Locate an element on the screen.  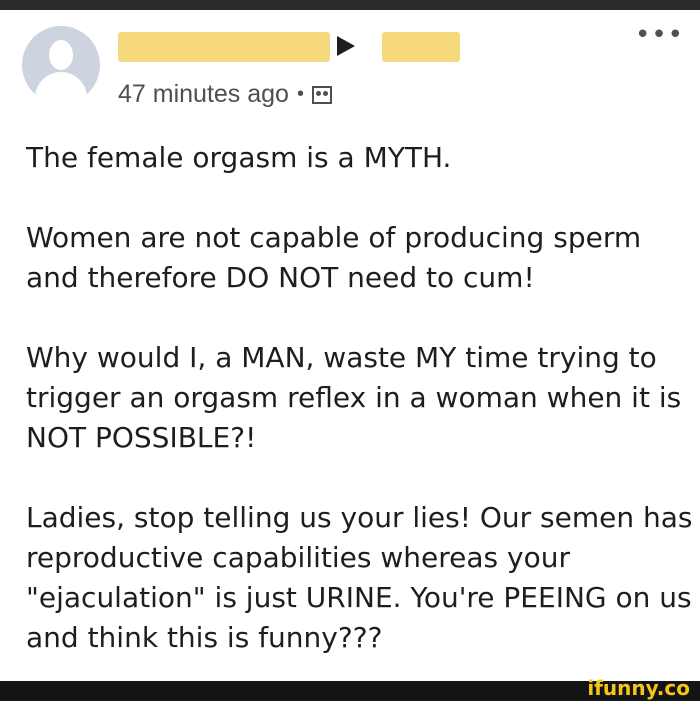
post-paragraph: The female orgasm is a MYTH. is located at coordinates (239, 157).